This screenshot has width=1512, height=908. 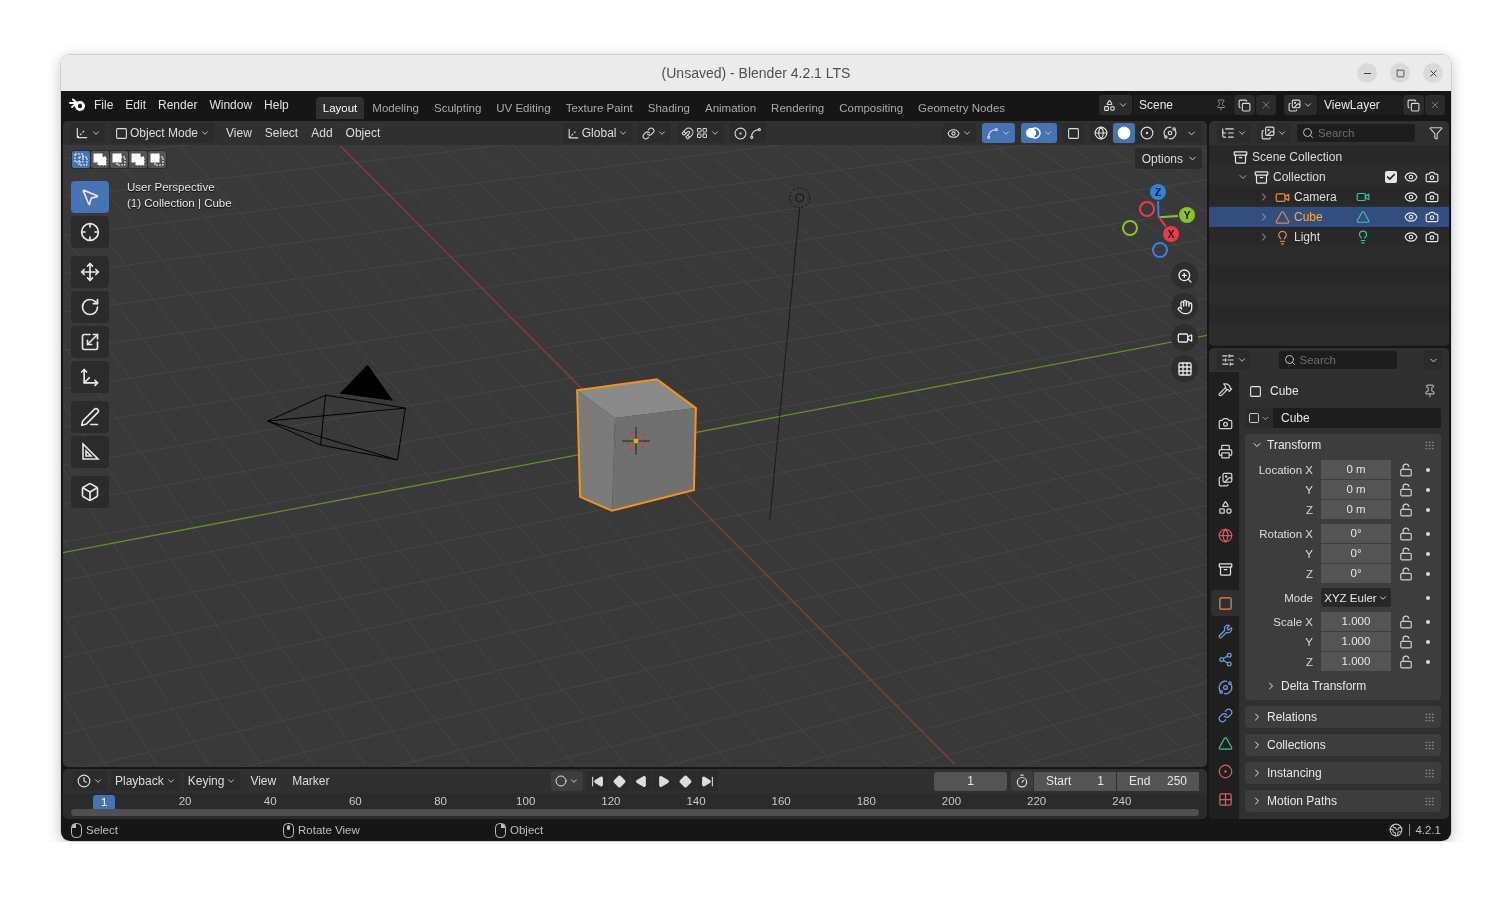 What do you see at coordinates (104, 105) in the screenshot?
I see `menu-item: File` at bounding box center [104, 105].